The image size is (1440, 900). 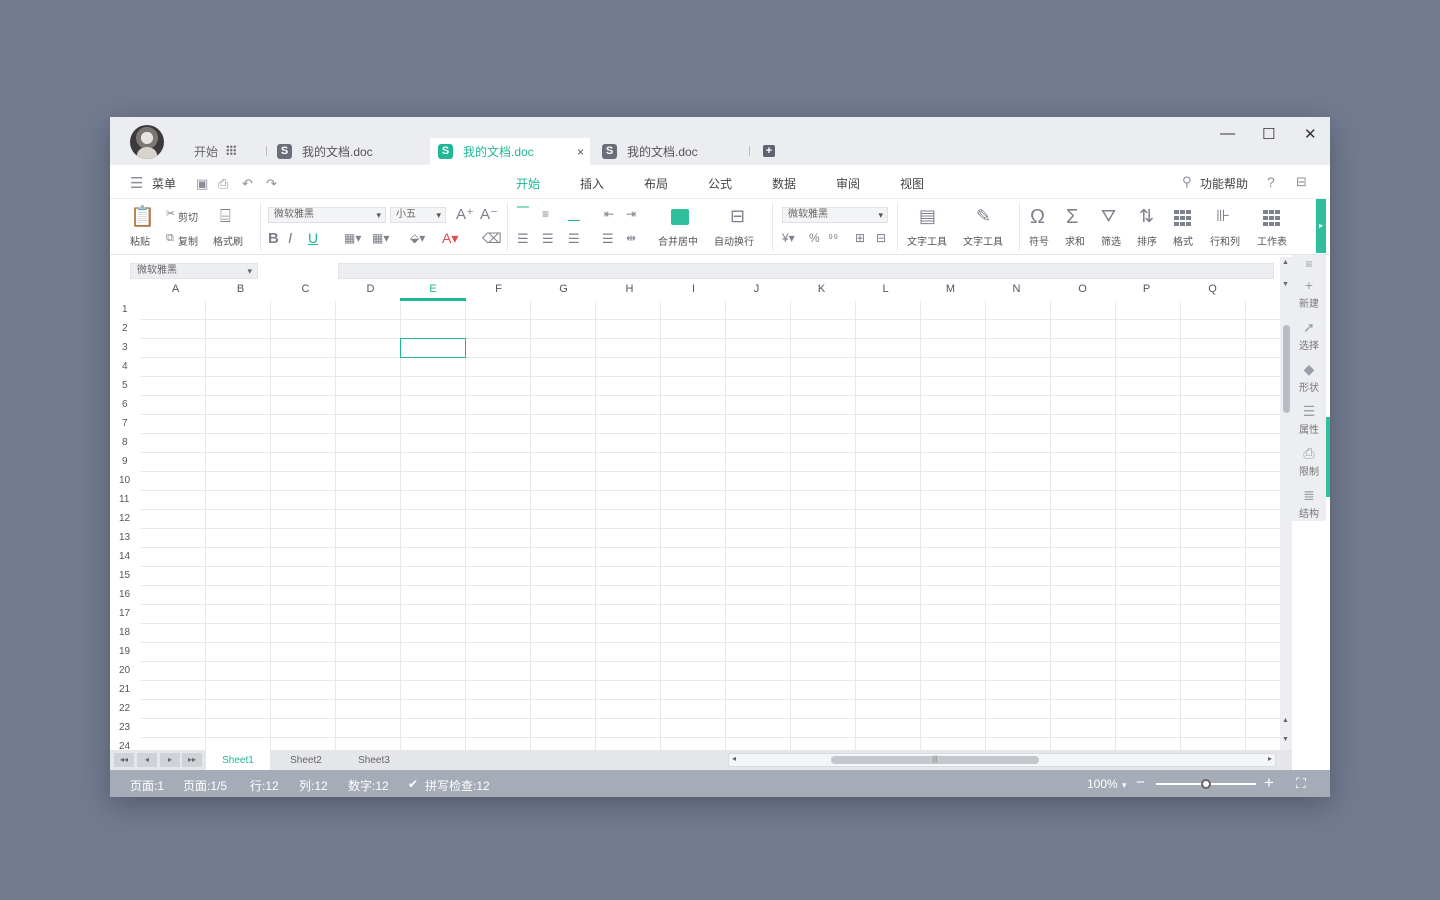 I want to click on format-painter-button: 格式刷, so click(x=228, y=240).